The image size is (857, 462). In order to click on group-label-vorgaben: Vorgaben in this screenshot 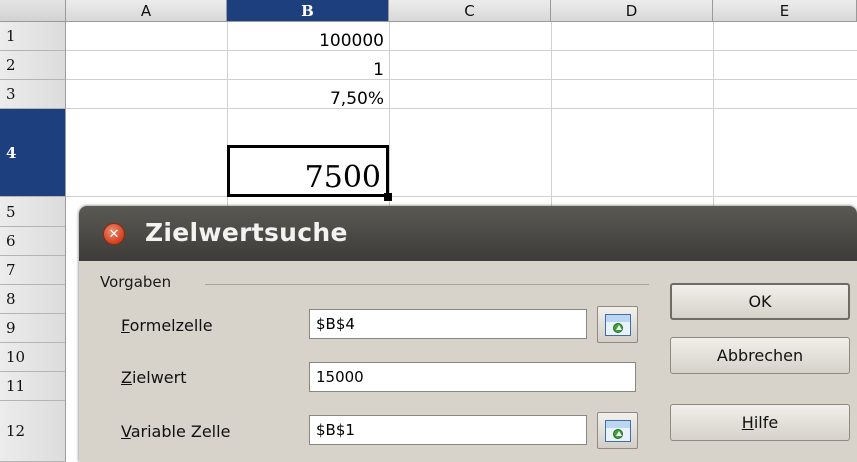, I will do `click(136, 282)`.